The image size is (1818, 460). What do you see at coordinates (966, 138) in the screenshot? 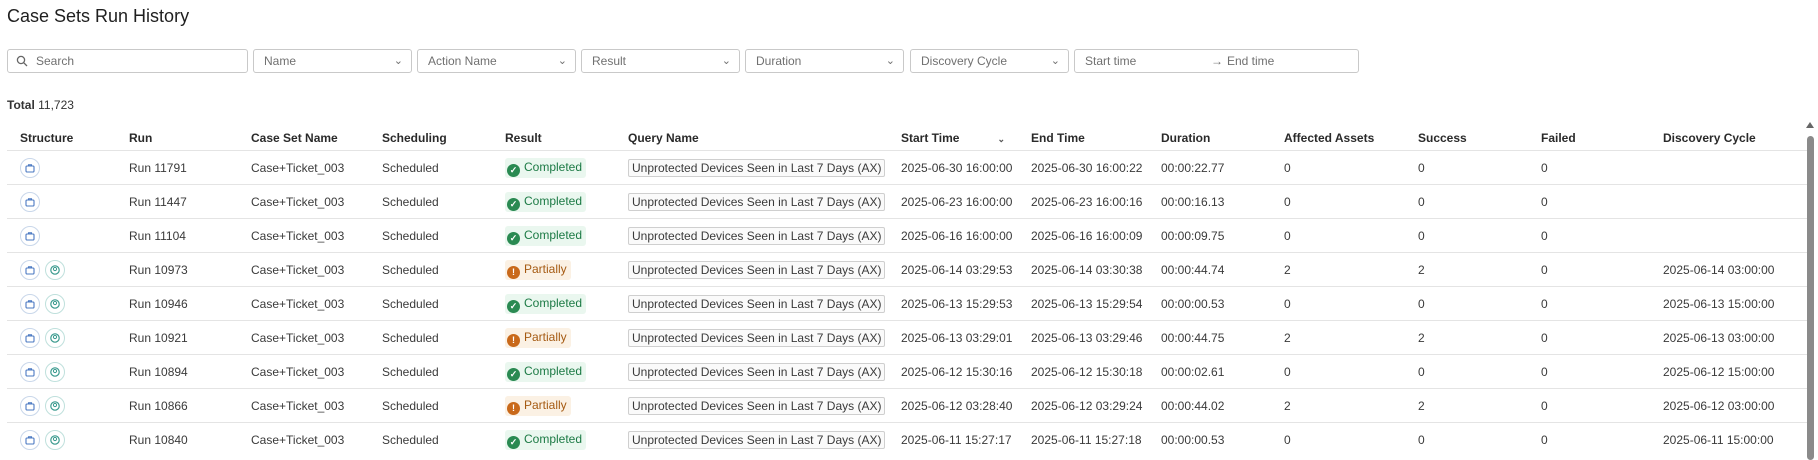
I see `col-start-time: Start Time ⌄` at bounding box center [966, 138].